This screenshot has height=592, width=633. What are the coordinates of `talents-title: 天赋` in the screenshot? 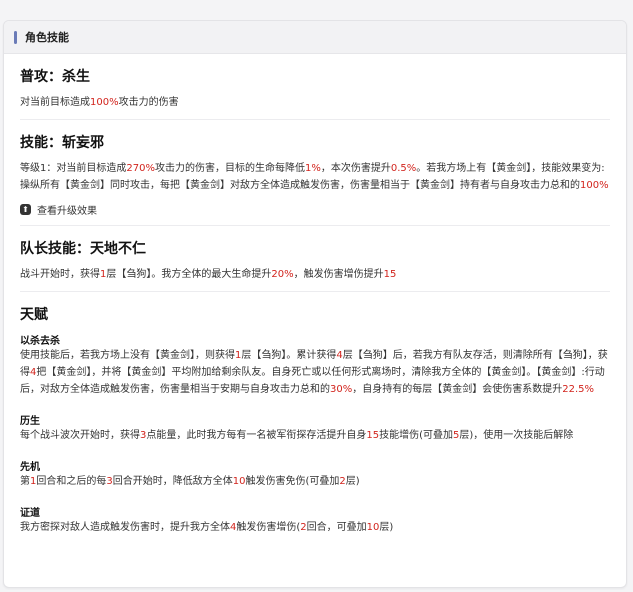 It's located at (34, 315).